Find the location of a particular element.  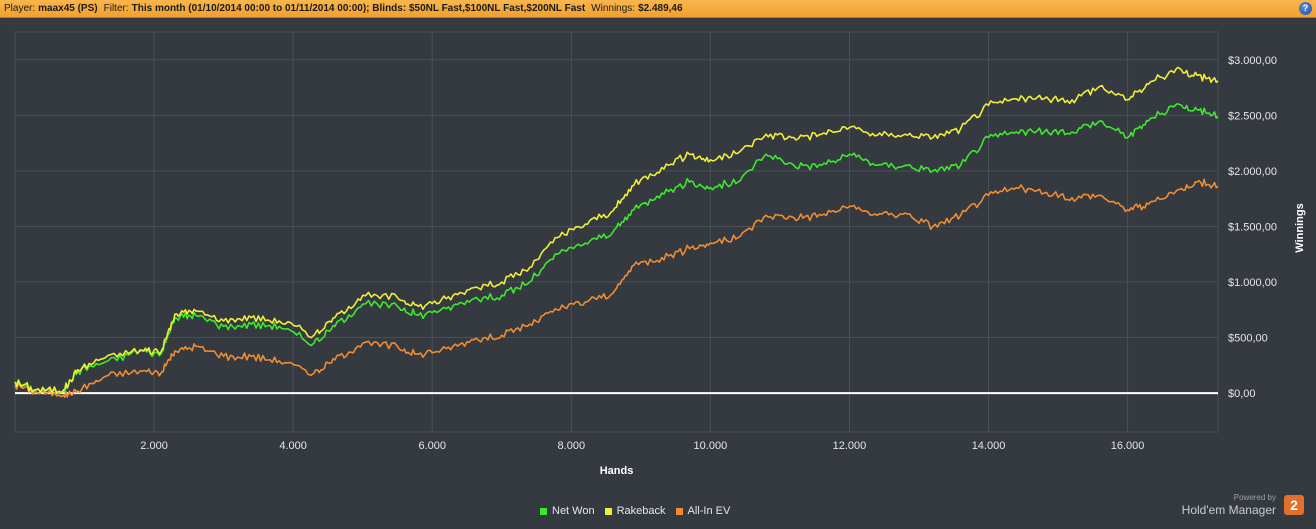

legend-swatch-allin-ev is located at coordinates (679, 511).